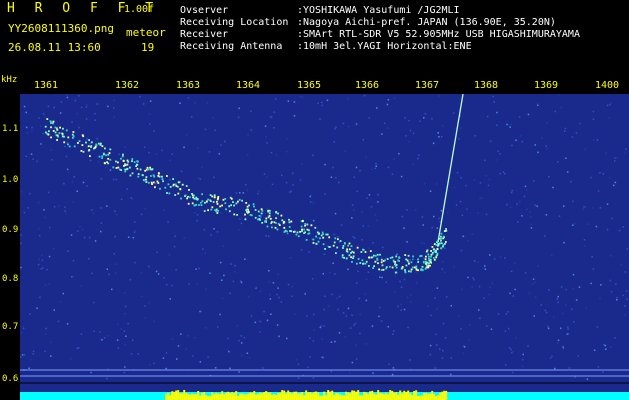 The height and width of the screenshot is (400, 629). What do you see at coordinates (450, 168) in the screenshot?
I see `meteor-echo-line` at bounding box center [450, 168].